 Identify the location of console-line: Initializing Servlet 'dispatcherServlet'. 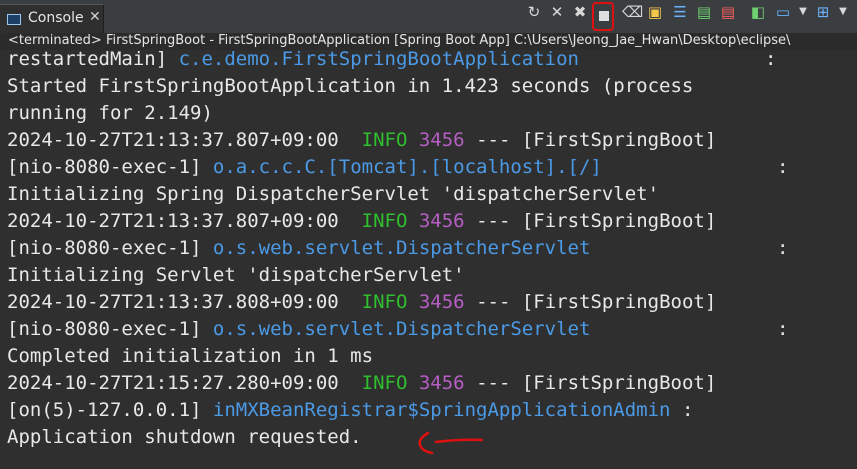
(236, 275).